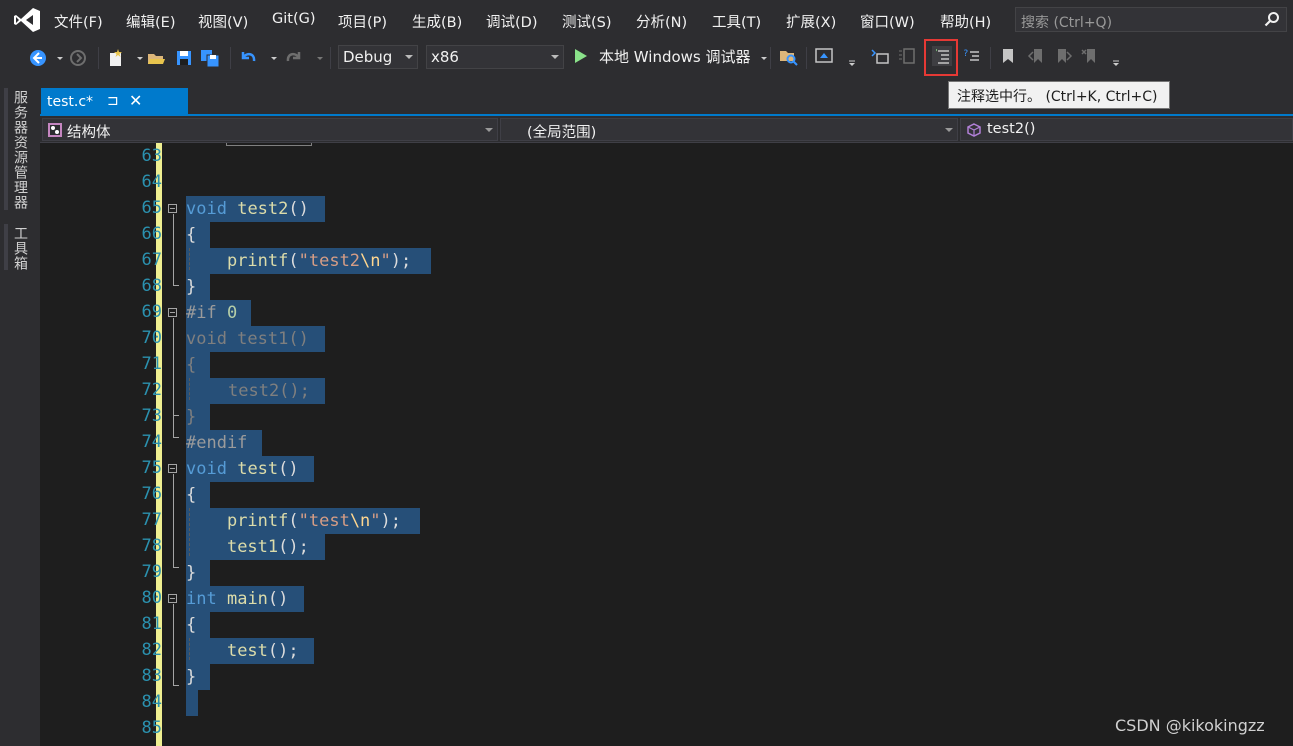 Image resolution: width=1293 pixels, height=746 pixels. Describe the element at coordinates (941, 57) in the screenshot. I see `comment-button-highlight` at that location.